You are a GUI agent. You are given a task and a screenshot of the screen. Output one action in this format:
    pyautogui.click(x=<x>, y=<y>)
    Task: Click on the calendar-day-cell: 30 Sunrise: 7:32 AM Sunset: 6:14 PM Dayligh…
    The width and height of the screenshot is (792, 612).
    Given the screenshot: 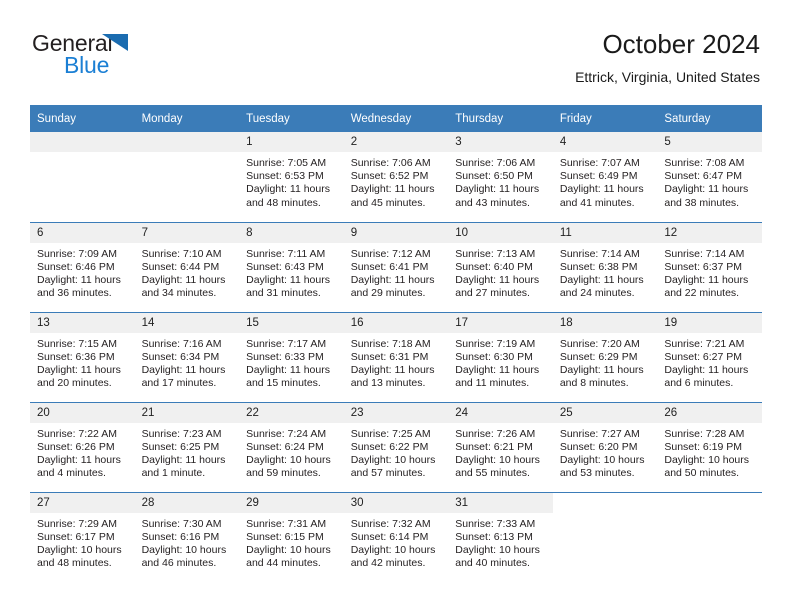 What is the action you would take?
    pyautogui.click(x=396, y=537)
    